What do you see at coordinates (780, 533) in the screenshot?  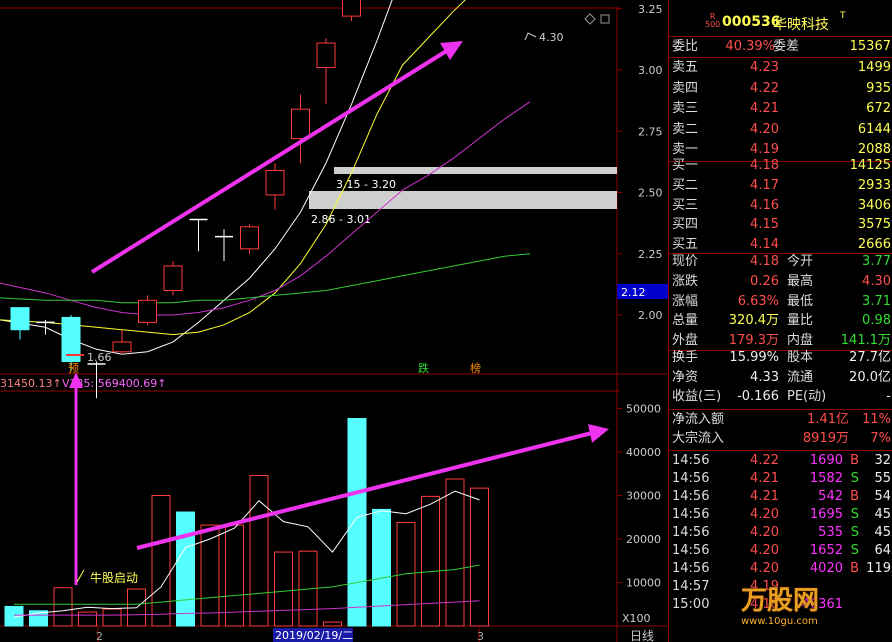 I see `trade-row: 14:56 4.20 535 S 45` at bounding box center [780, 533].